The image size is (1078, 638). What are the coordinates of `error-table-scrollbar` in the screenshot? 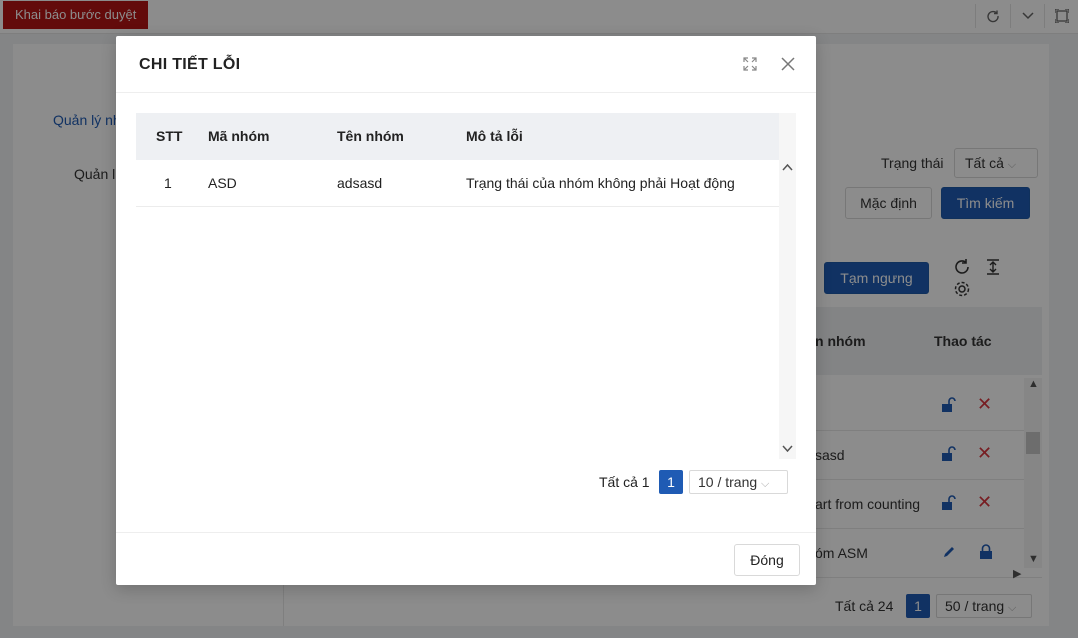 It's located at (787, 286).